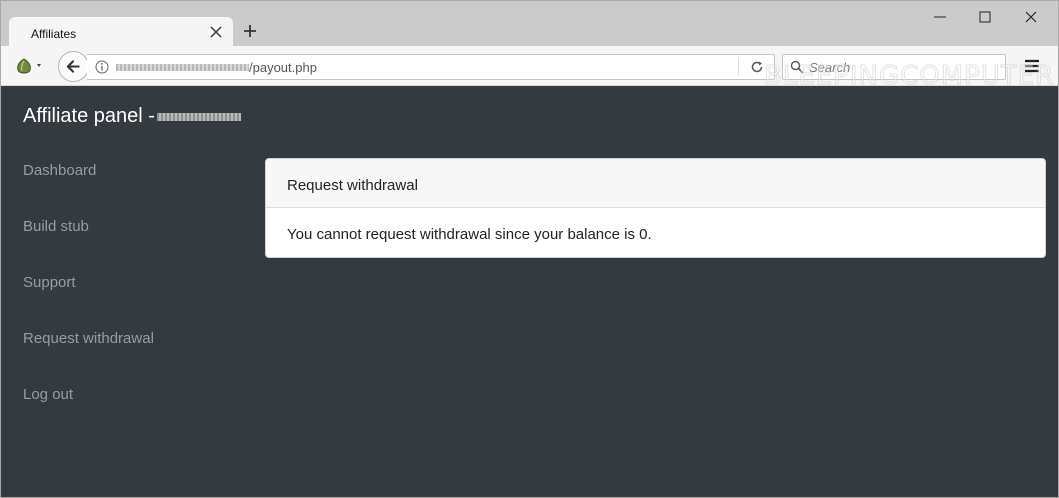 This screenshot has width=1059, height=498. I want to click on navigation-bar: /payout.php, so click(529, 66).